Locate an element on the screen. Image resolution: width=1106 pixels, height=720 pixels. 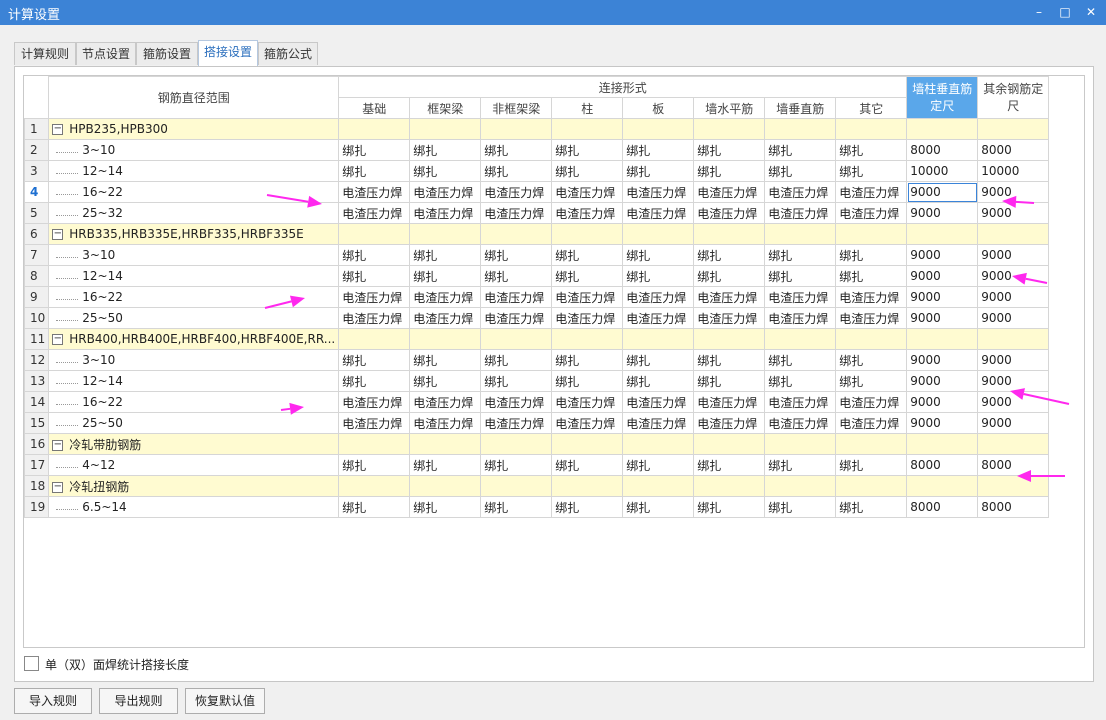
row-number: 1 is located at coordinates (37, 129).